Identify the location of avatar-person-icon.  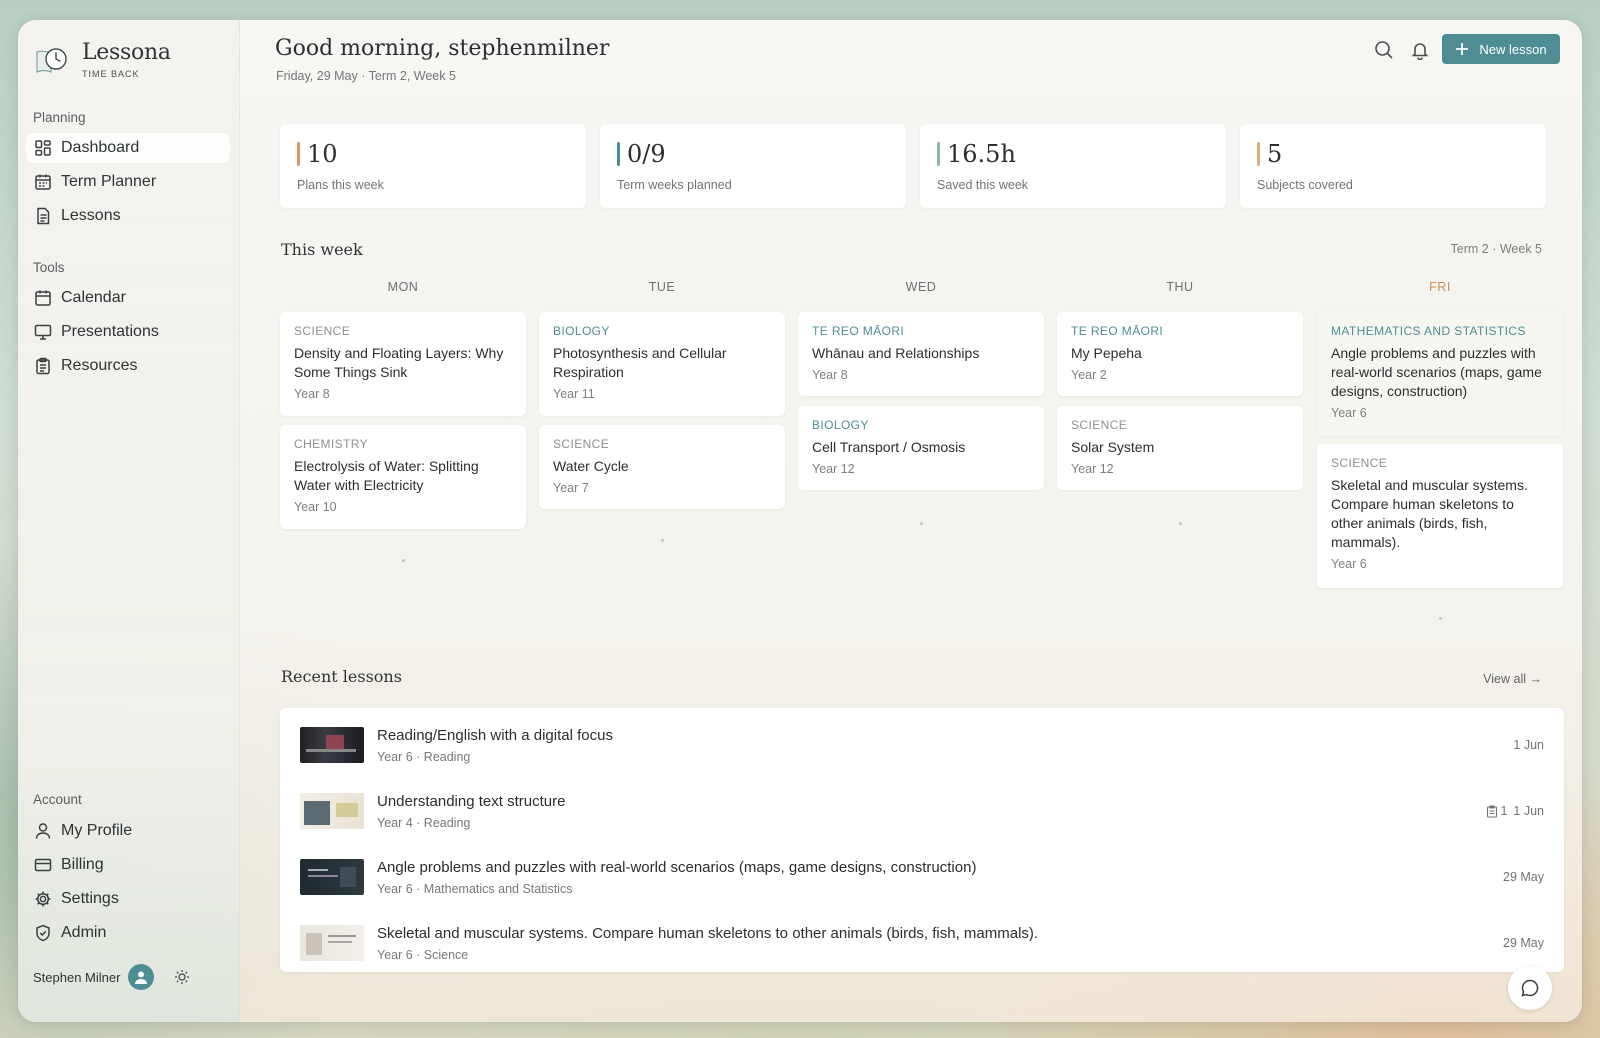
(141, 977).